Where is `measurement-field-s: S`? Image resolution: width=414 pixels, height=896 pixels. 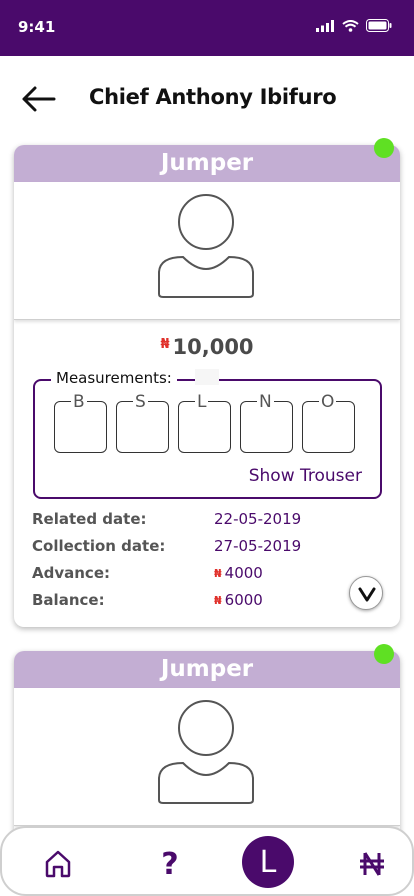 measurement-field-s: S is located at coordinates (142, 422).